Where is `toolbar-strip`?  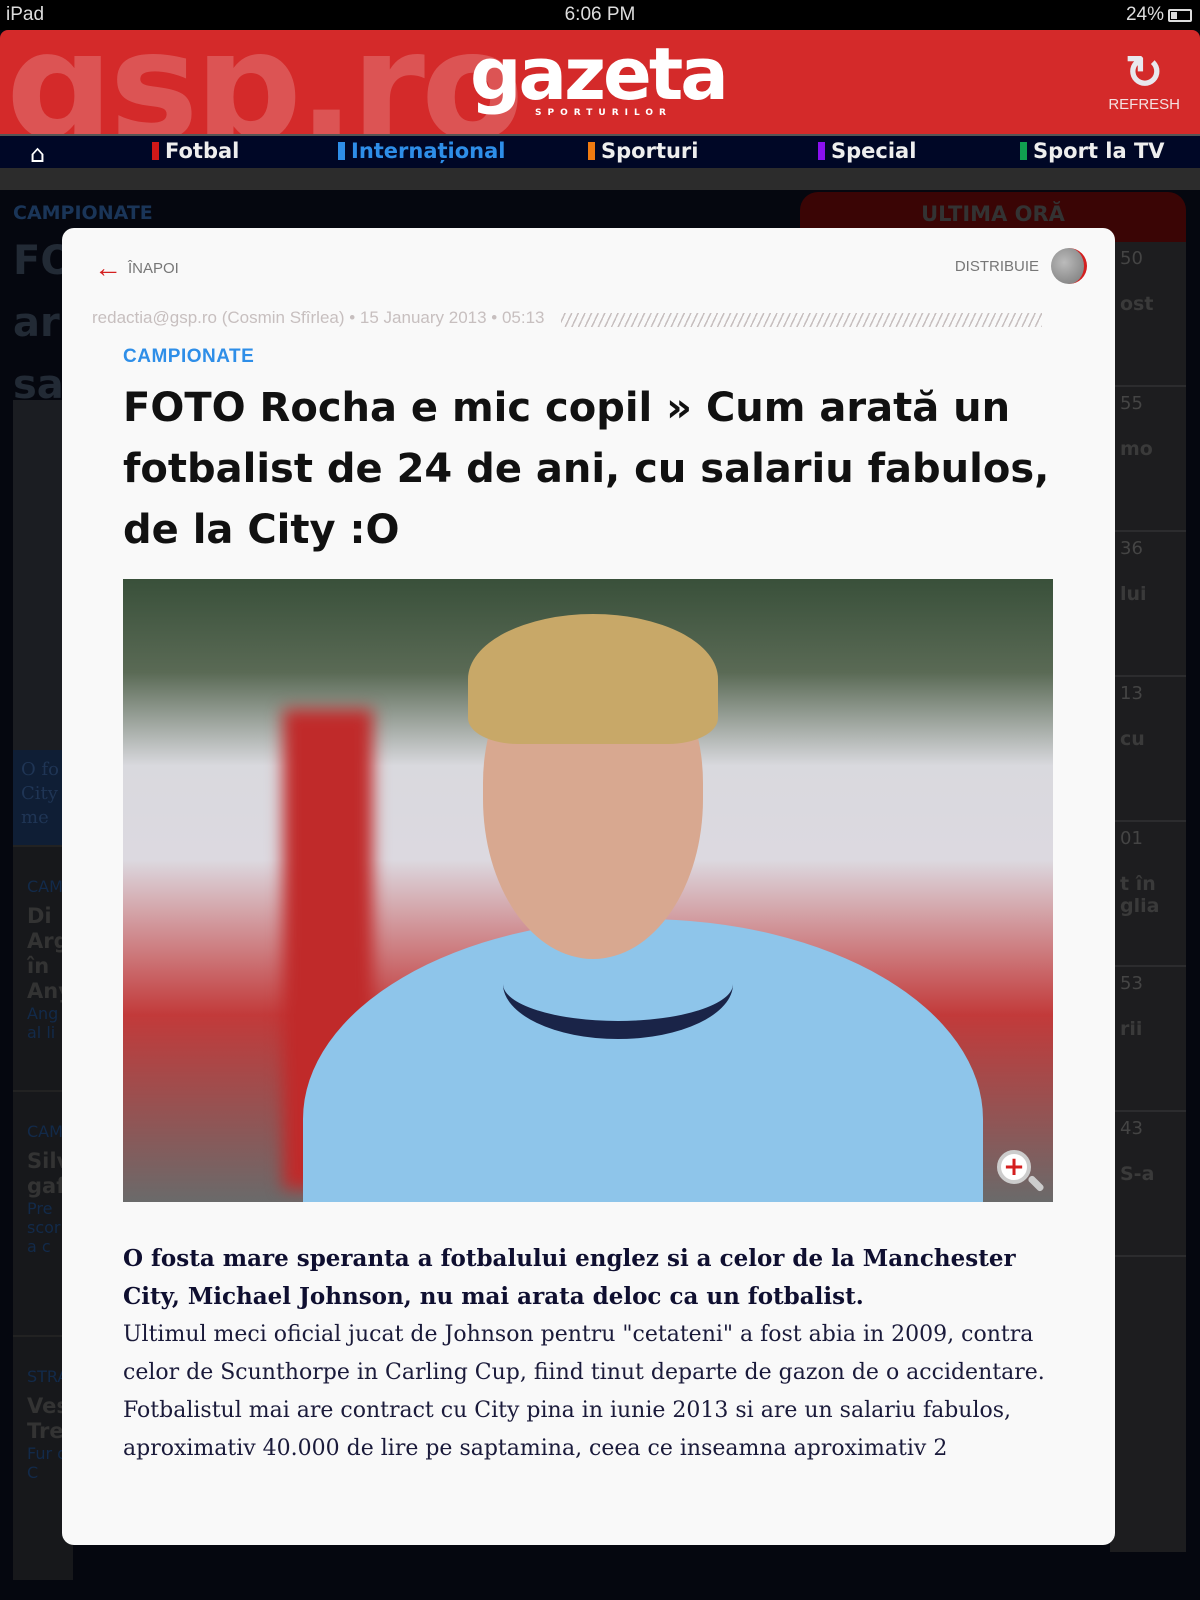 toolbar-strip is located at coordinates (600, 179).